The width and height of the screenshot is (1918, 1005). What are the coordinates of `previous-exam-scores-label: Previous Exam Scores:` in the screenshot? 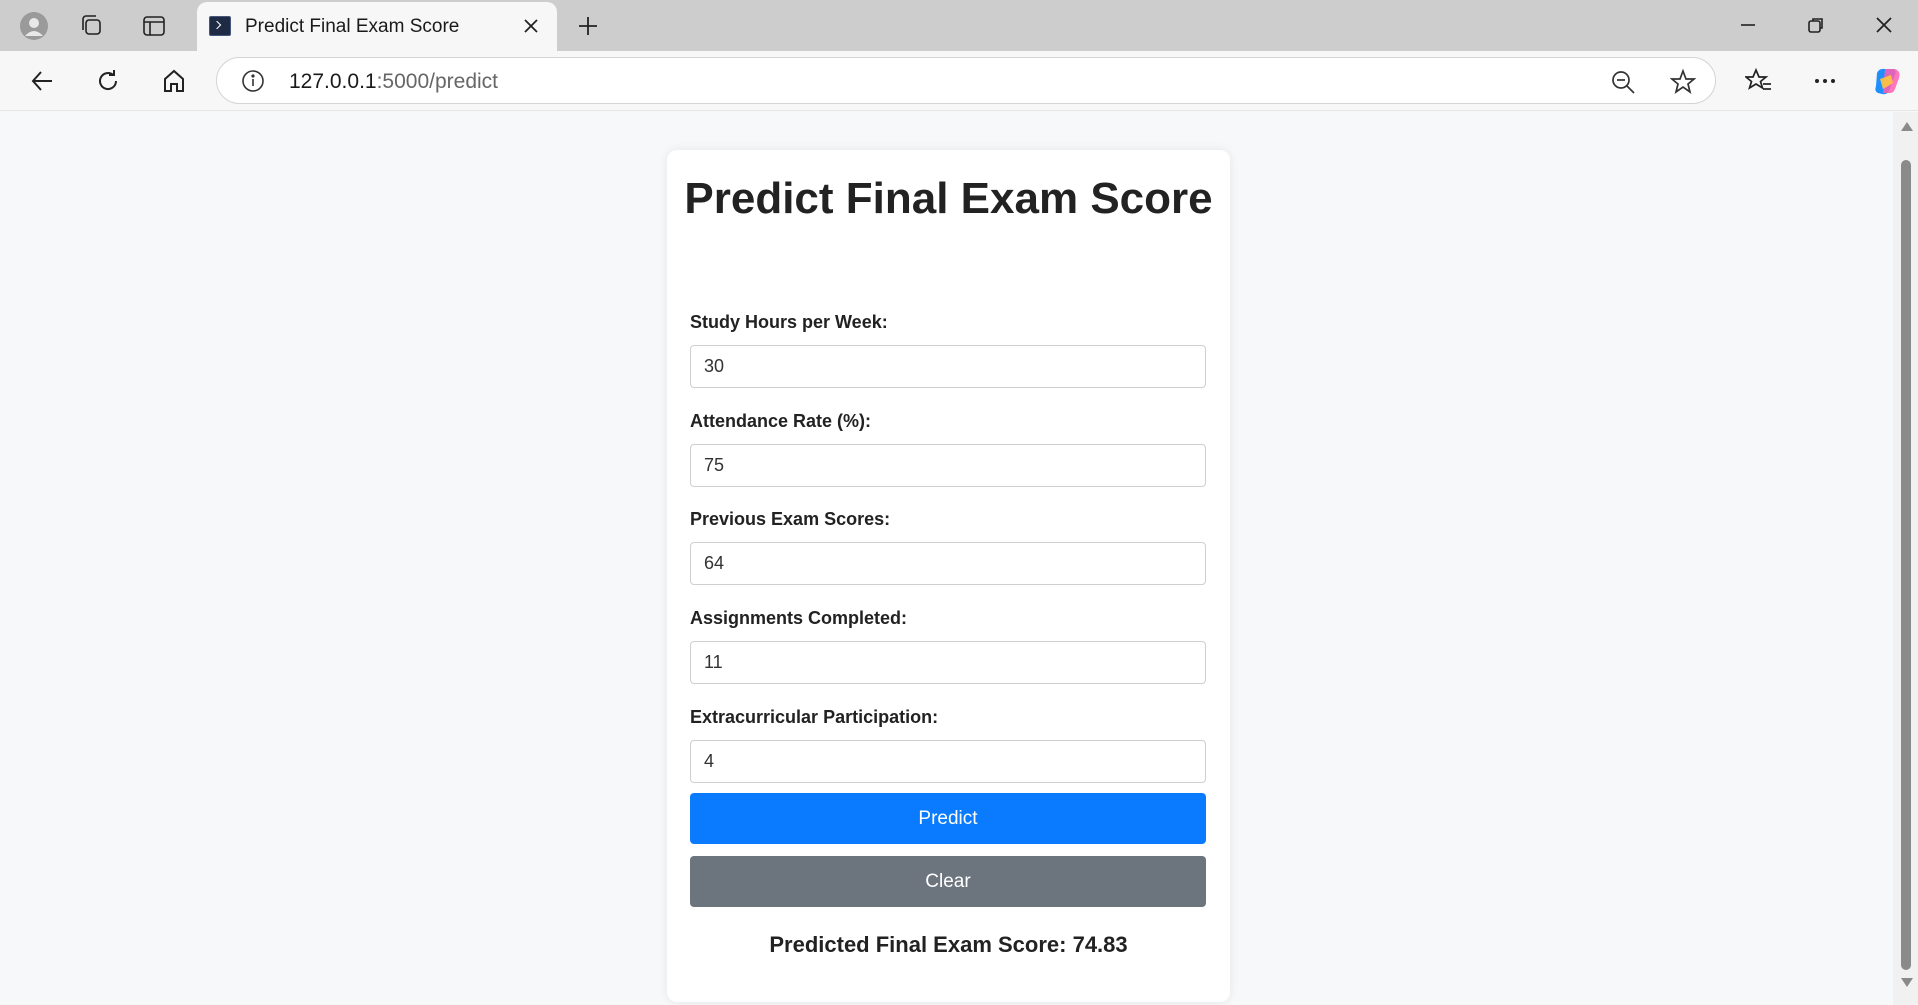 It's located at (790, 519).